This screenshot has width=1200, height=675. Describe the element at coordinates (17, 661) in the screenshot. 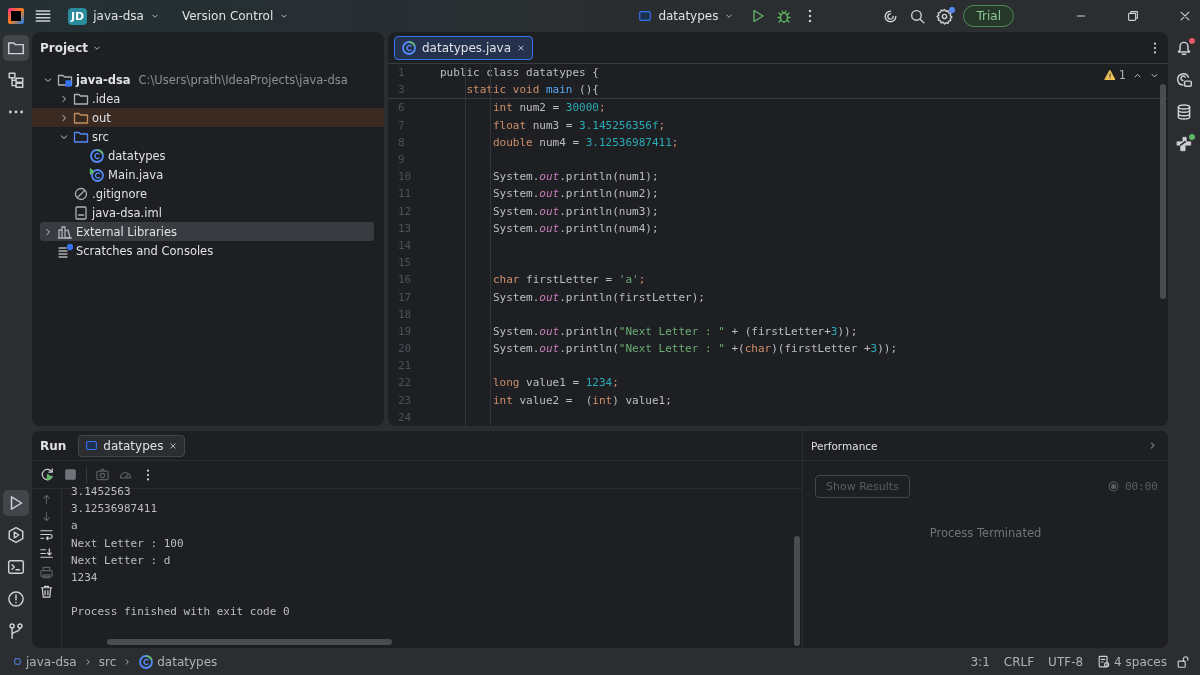

I see `module-icon` at that location.